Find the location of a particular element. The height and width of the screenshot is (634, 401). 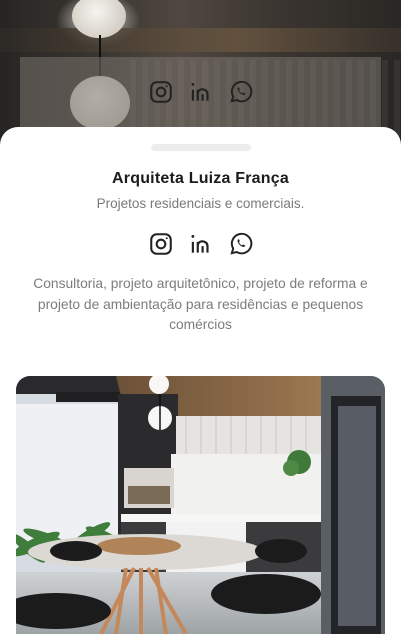

header-instagram-link is located at coordinates (161, 92).